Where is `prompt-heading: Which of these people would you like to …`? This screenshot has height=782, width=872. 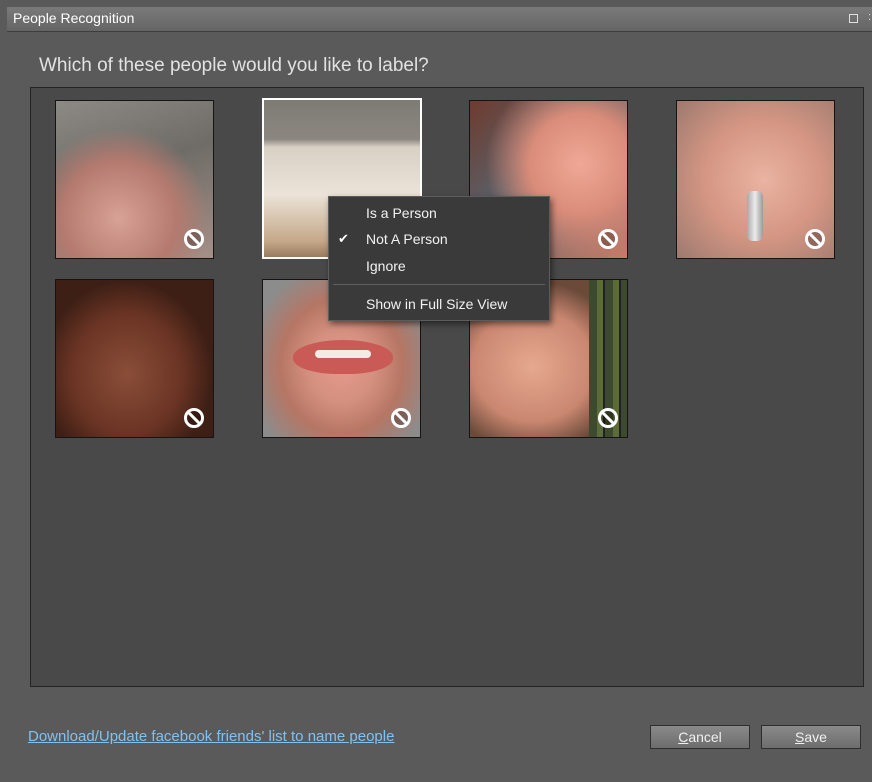 prompt-heading: Which of these people would you like to … is located at coordinates (234, 65).